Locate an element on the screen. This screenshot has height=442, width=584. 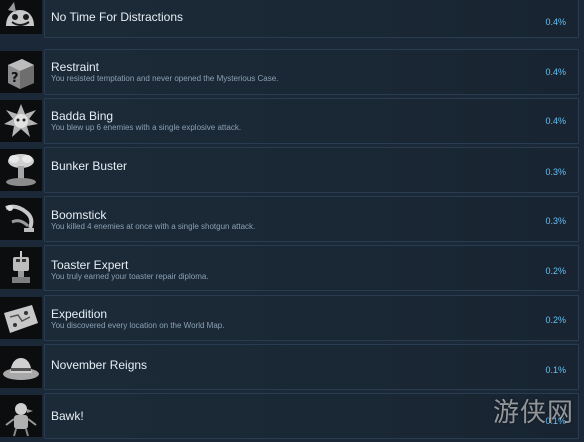
achievement-title: Bunker Buster is located at coordinates (89, 166).